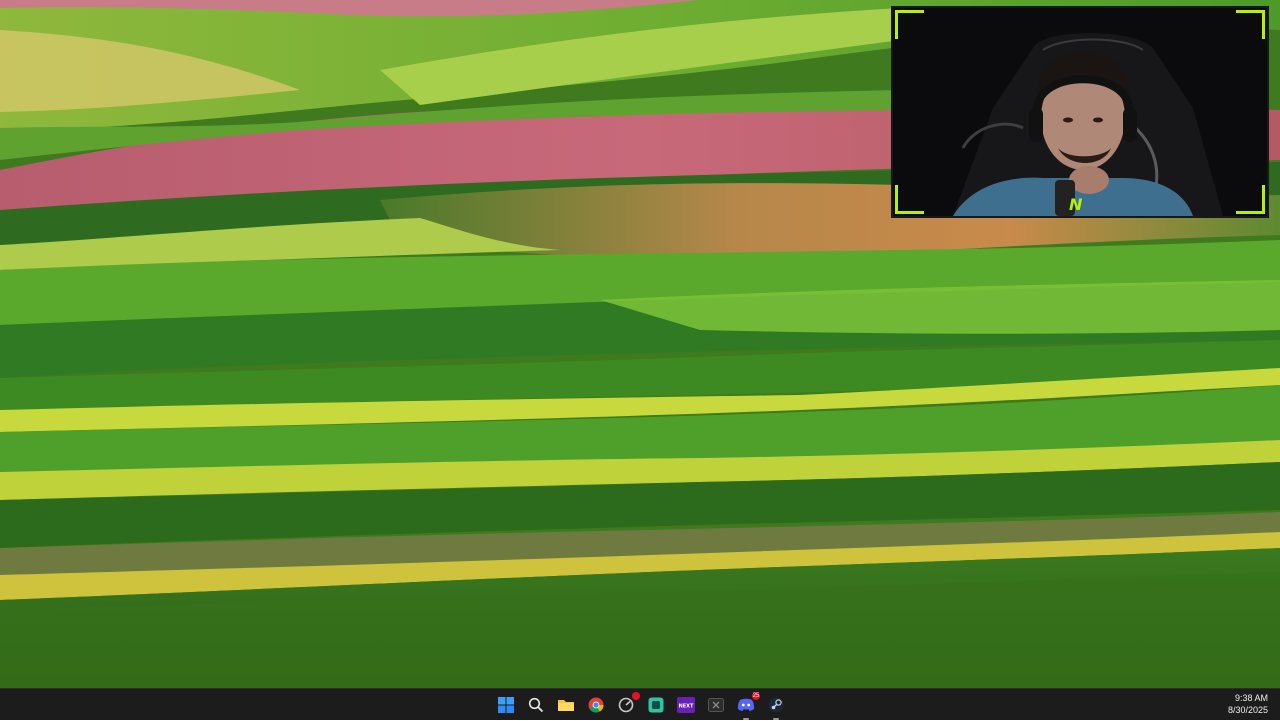  Describe the element at coordinates (1277, 705) in the screenshot. I see `show-desktop-button` at that location.